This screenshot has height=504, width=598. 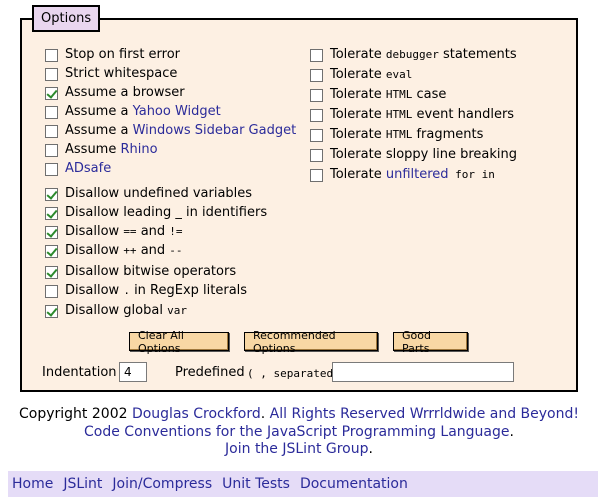 I want to click on left-option-13: Disallow global var, so click(x=116, y=311).